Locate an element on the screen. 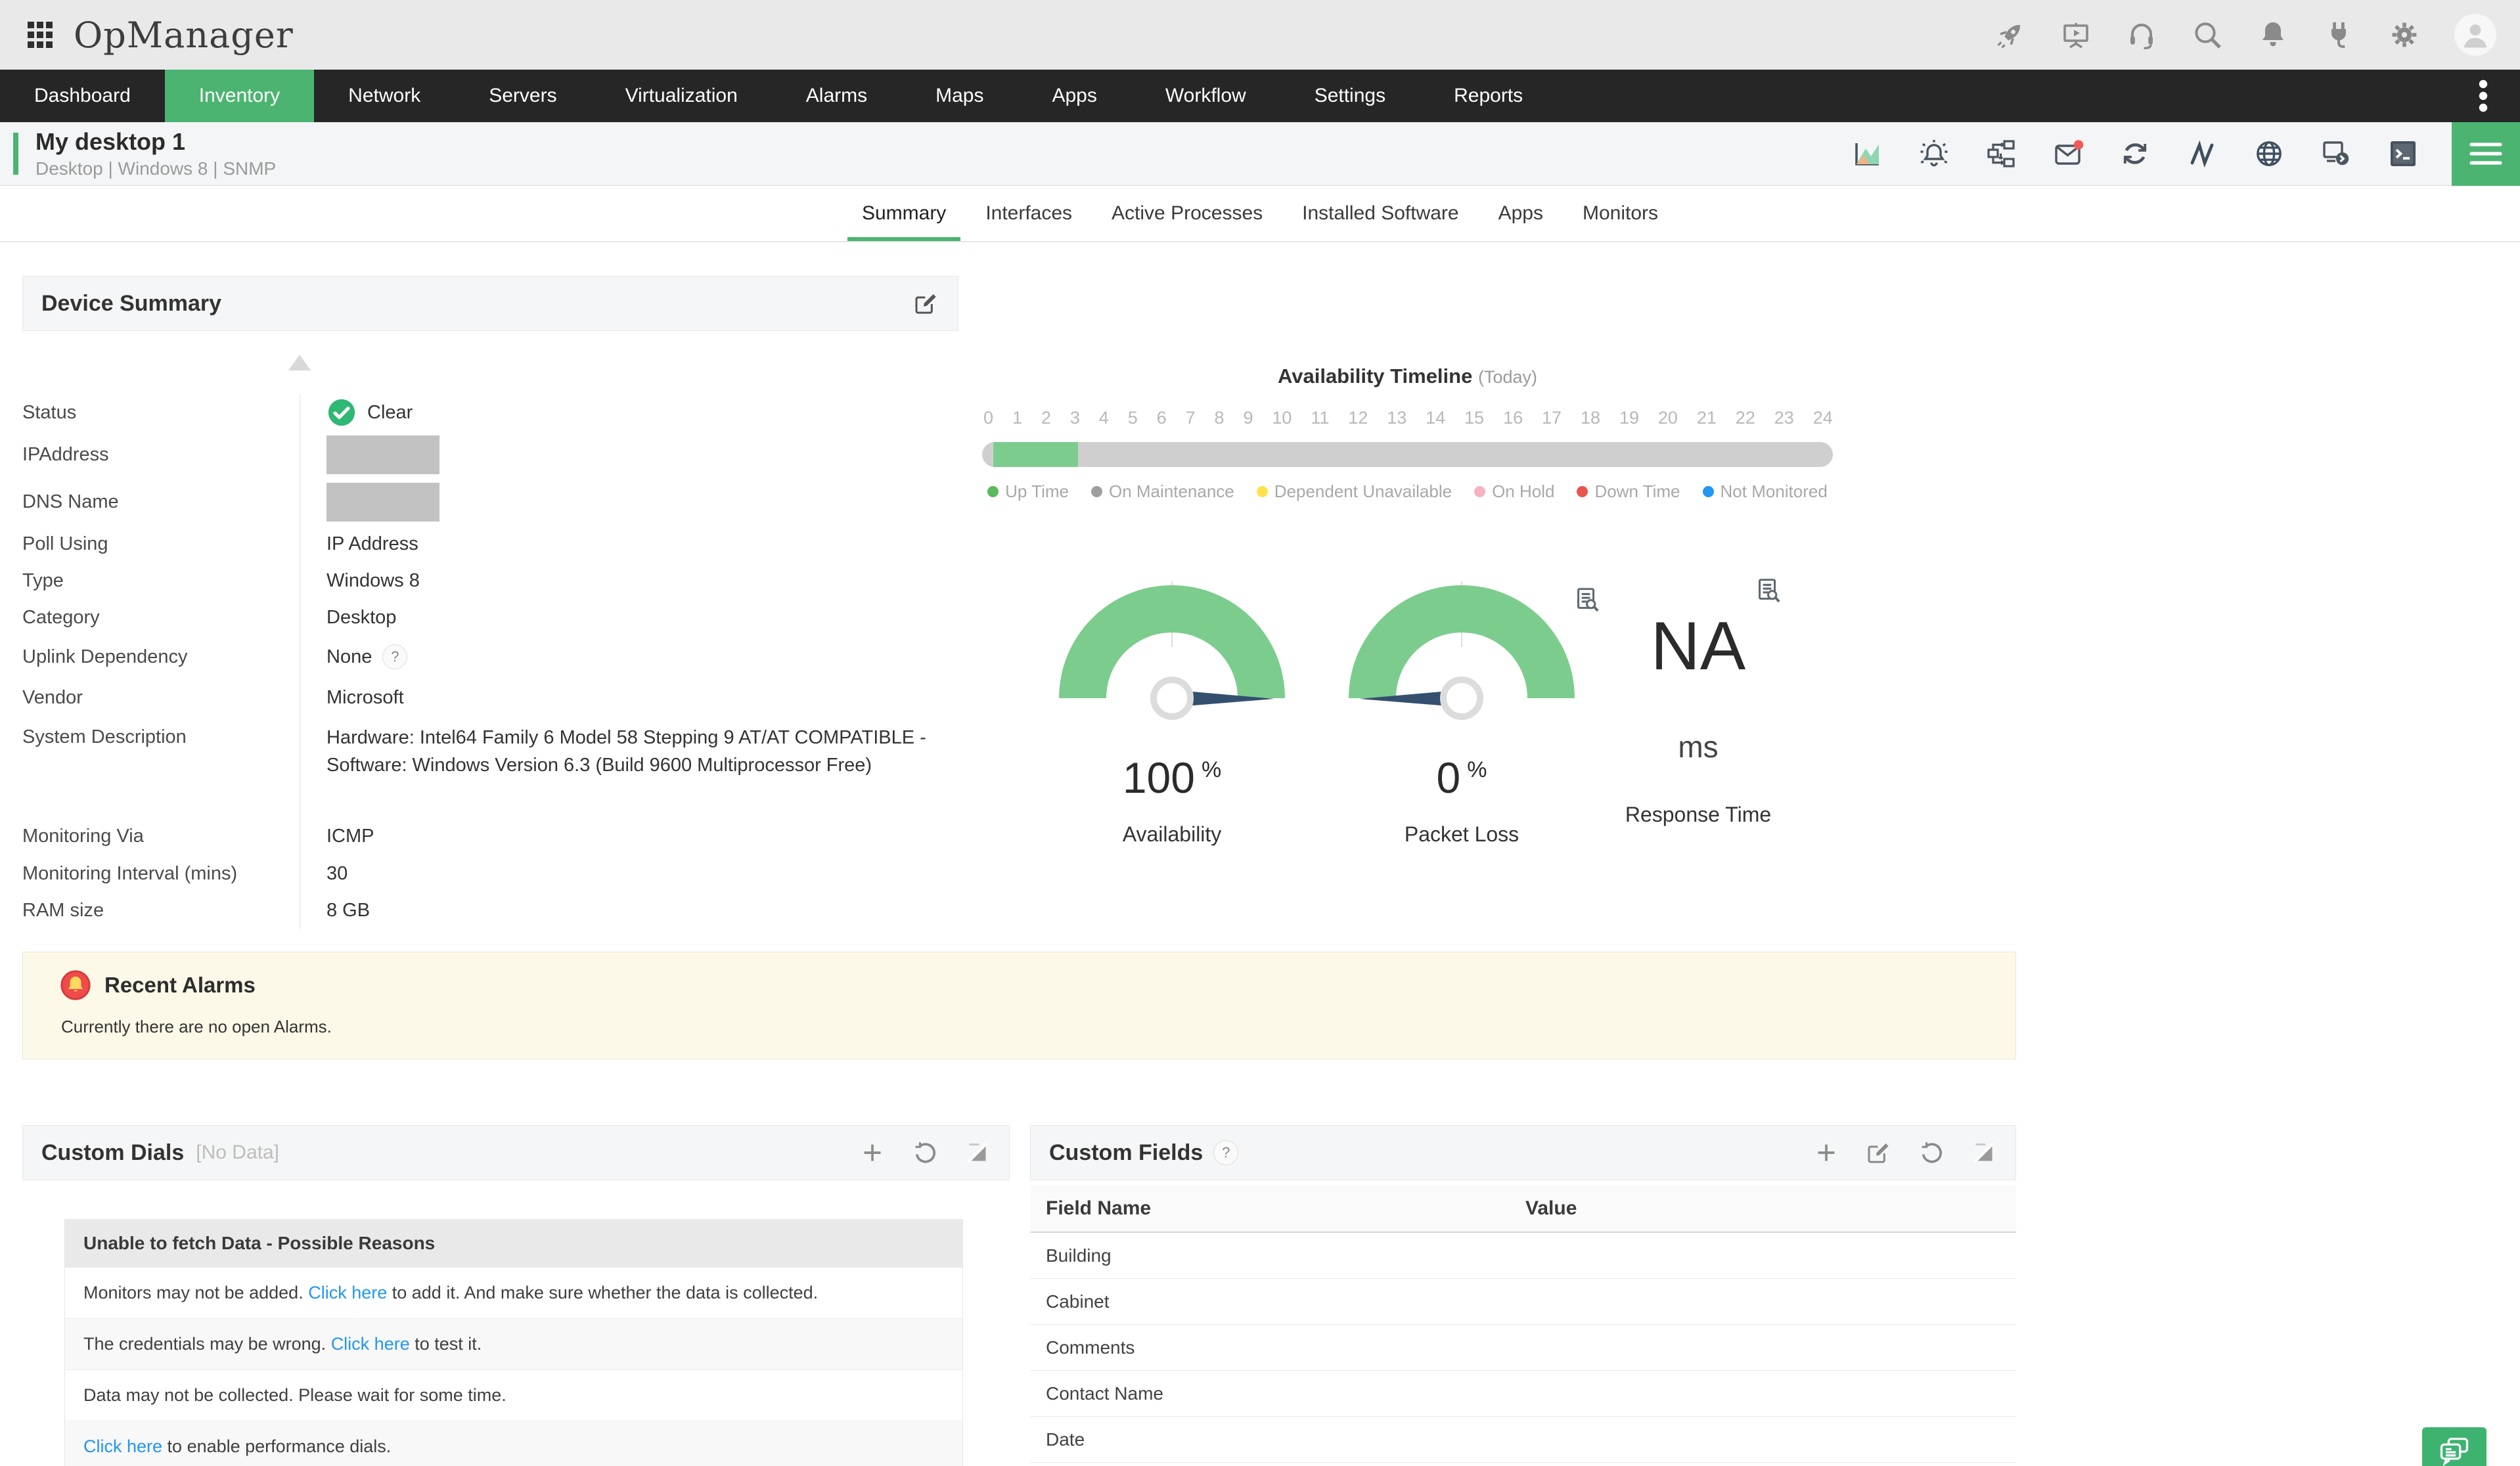 The width and height of the screenshot is (2520, 1466). timeline-bar is located at coordinates (1407, 454).